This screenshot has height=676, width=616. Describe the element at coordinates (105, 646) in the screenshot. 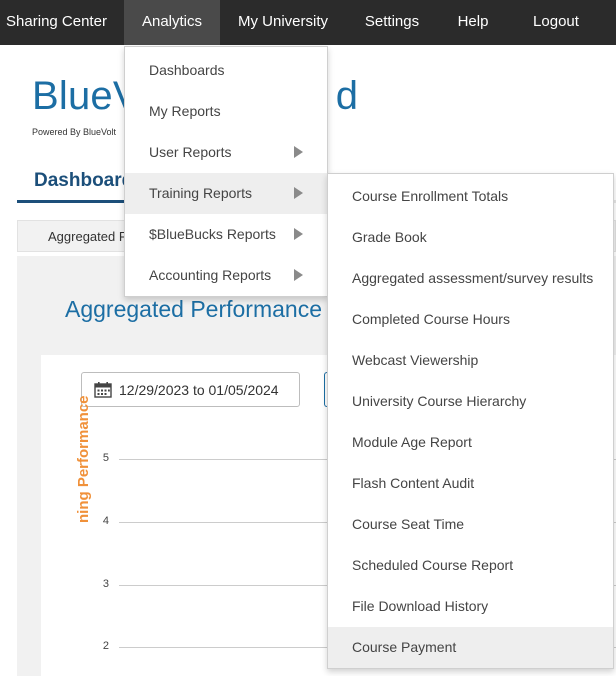

I see `y-tick-2: 2` at that location.